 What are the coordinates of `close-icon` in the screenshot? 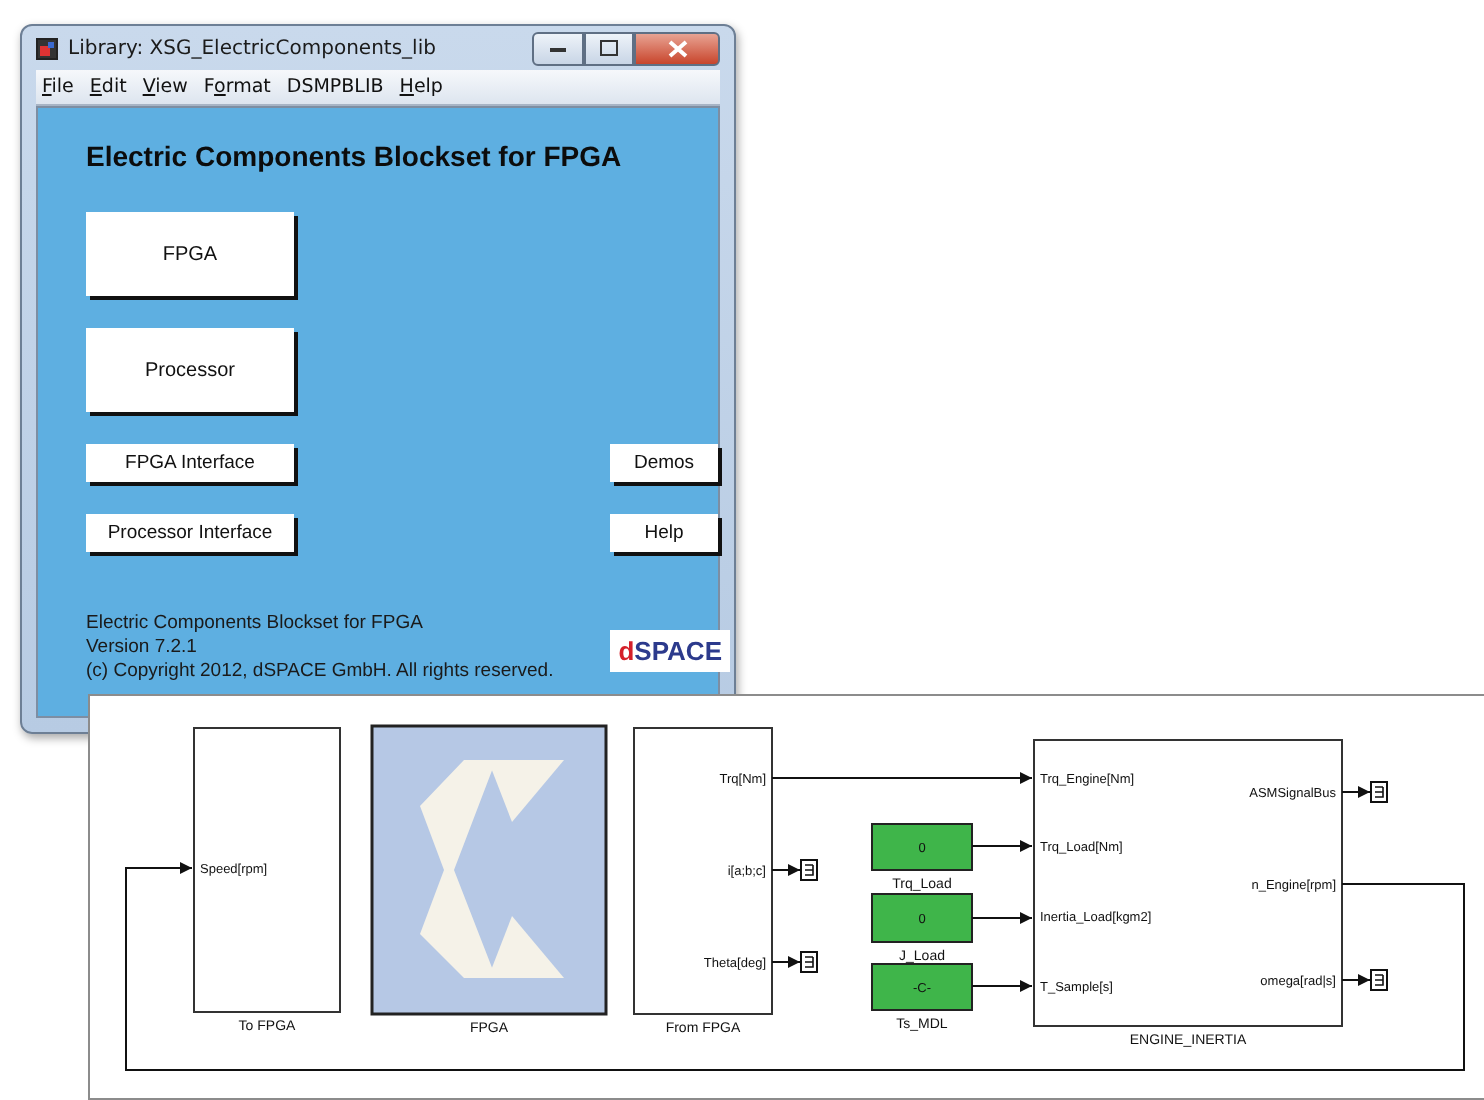 It's located at (677, 48).